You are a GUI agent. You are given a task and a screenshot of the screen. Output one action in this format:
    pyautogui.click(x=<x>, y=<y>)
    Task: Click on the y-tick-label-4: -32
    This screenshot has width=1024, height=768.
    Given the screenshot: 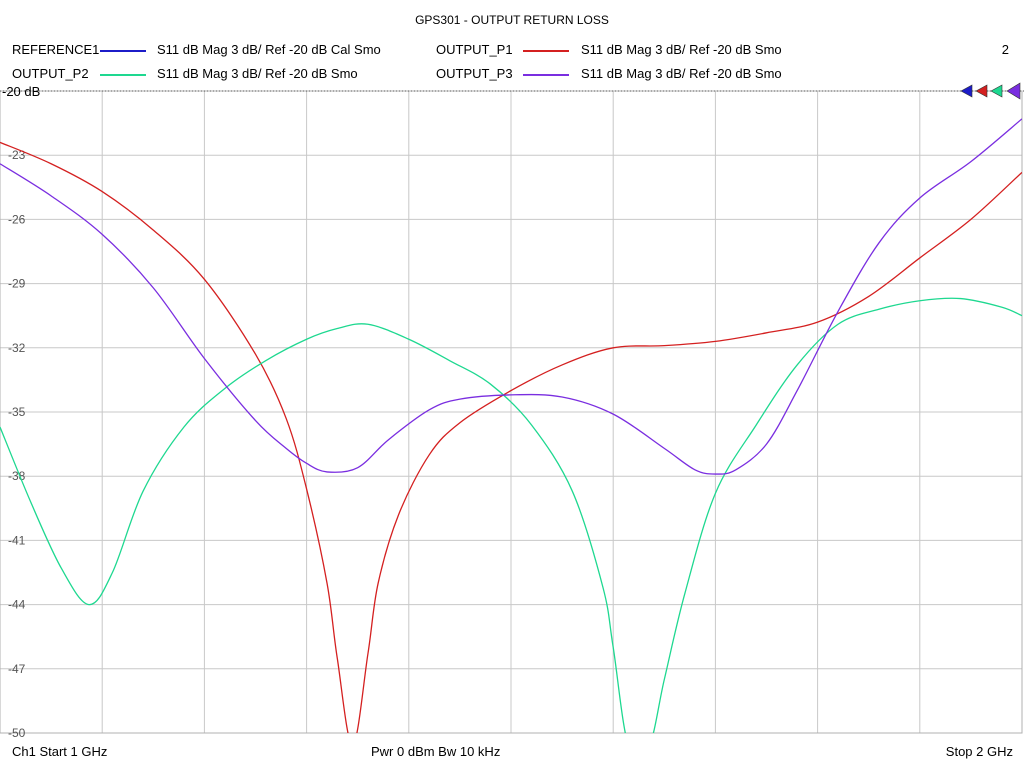 What is the action you would take?
    pyautogui.click(x=17, y=348)
    